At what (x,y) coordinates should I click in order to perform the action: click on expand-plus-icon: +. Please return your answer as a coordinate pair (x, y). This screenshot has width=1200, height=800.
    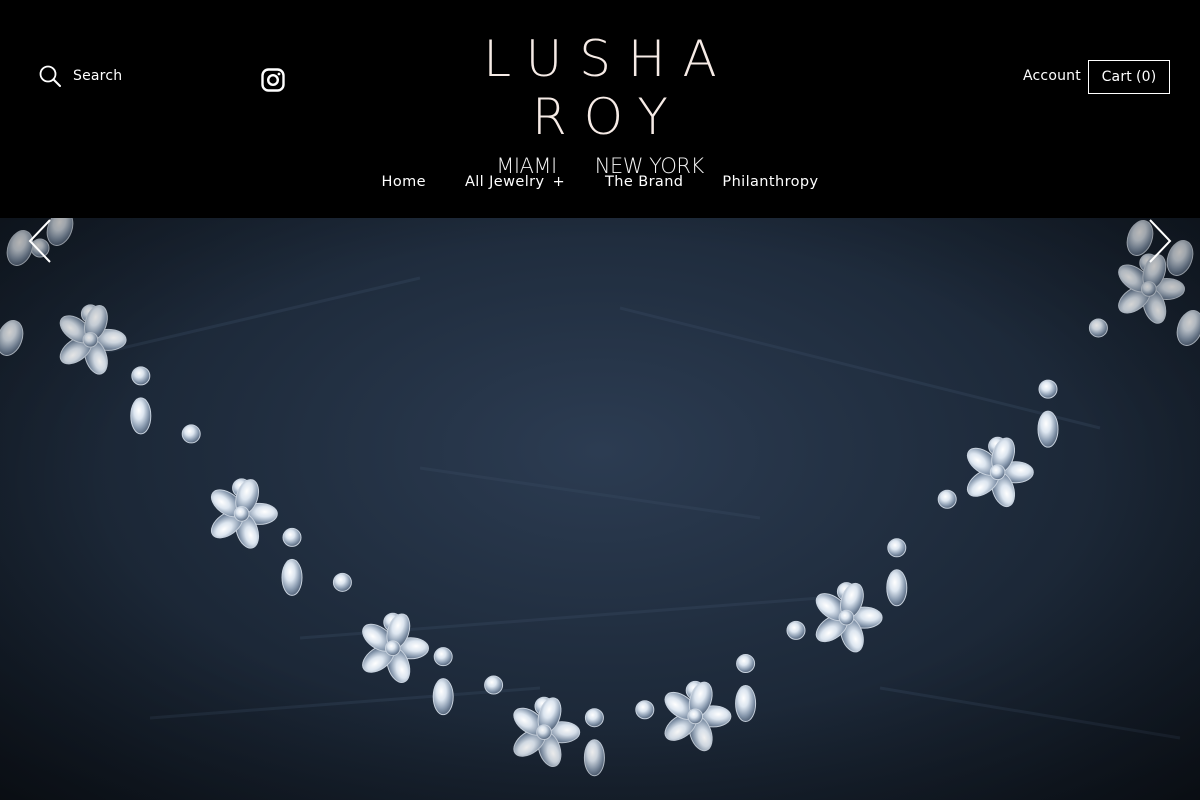
    Looking at the image, I should click on (559, 182).